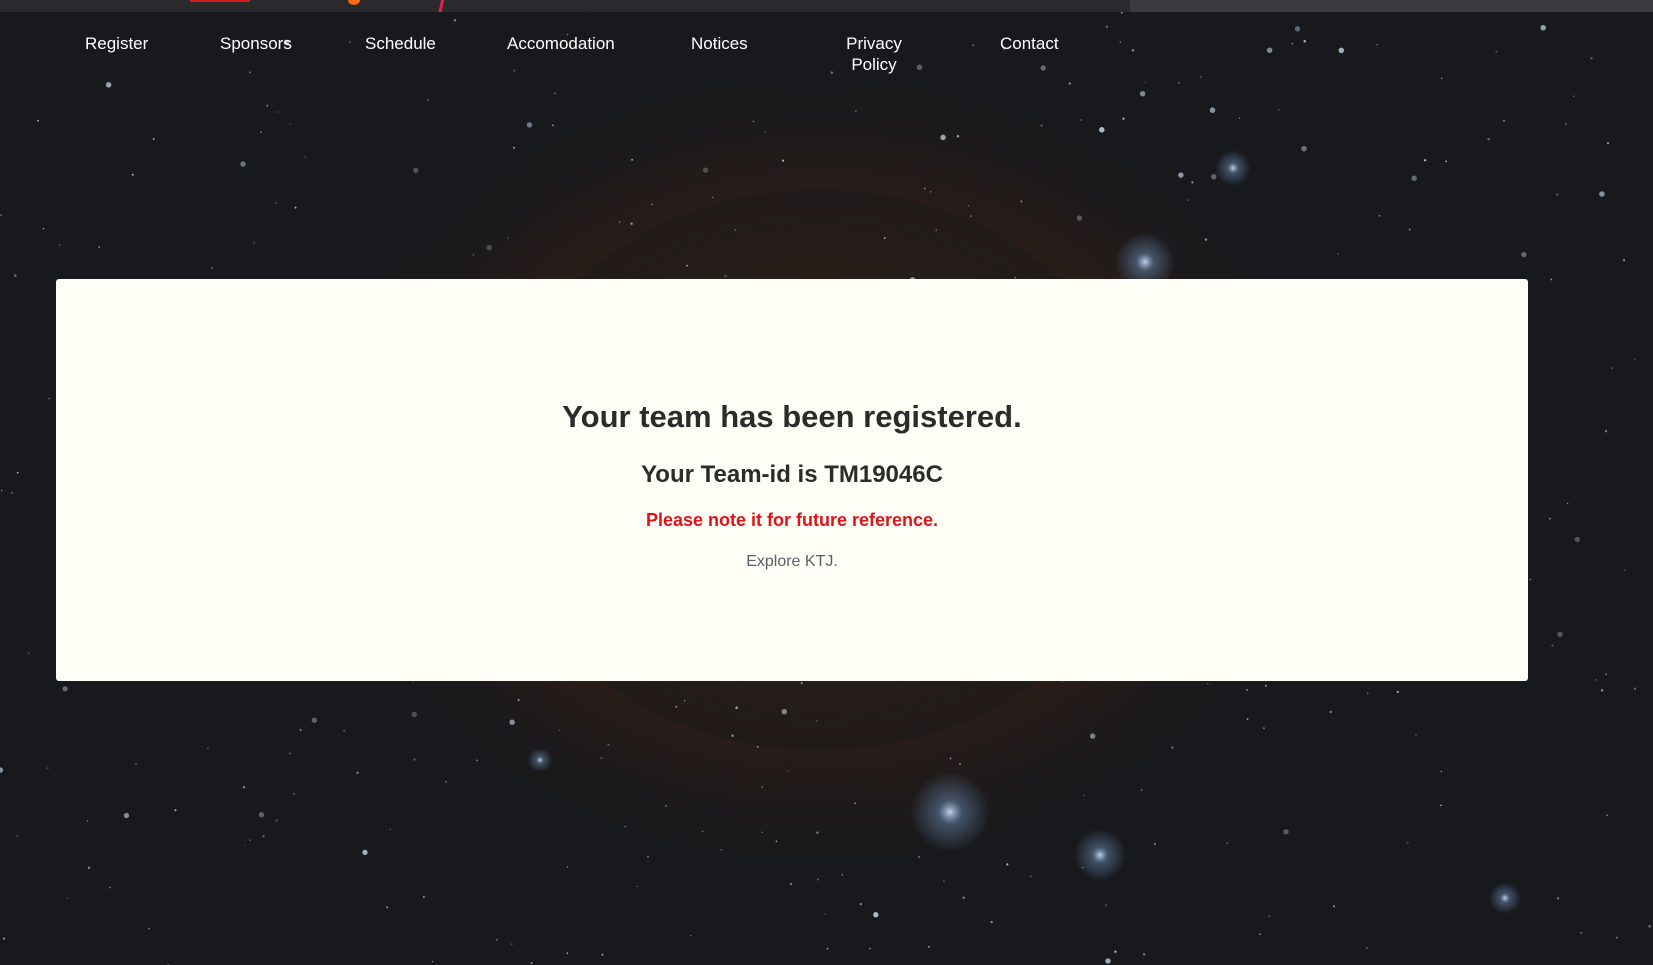 The width and height of the screenshot is (1653, 965). Describe the element at coordinates (256, 43) in the screenshot. I see `nav-link-sponsors: Sponsors` at that location.